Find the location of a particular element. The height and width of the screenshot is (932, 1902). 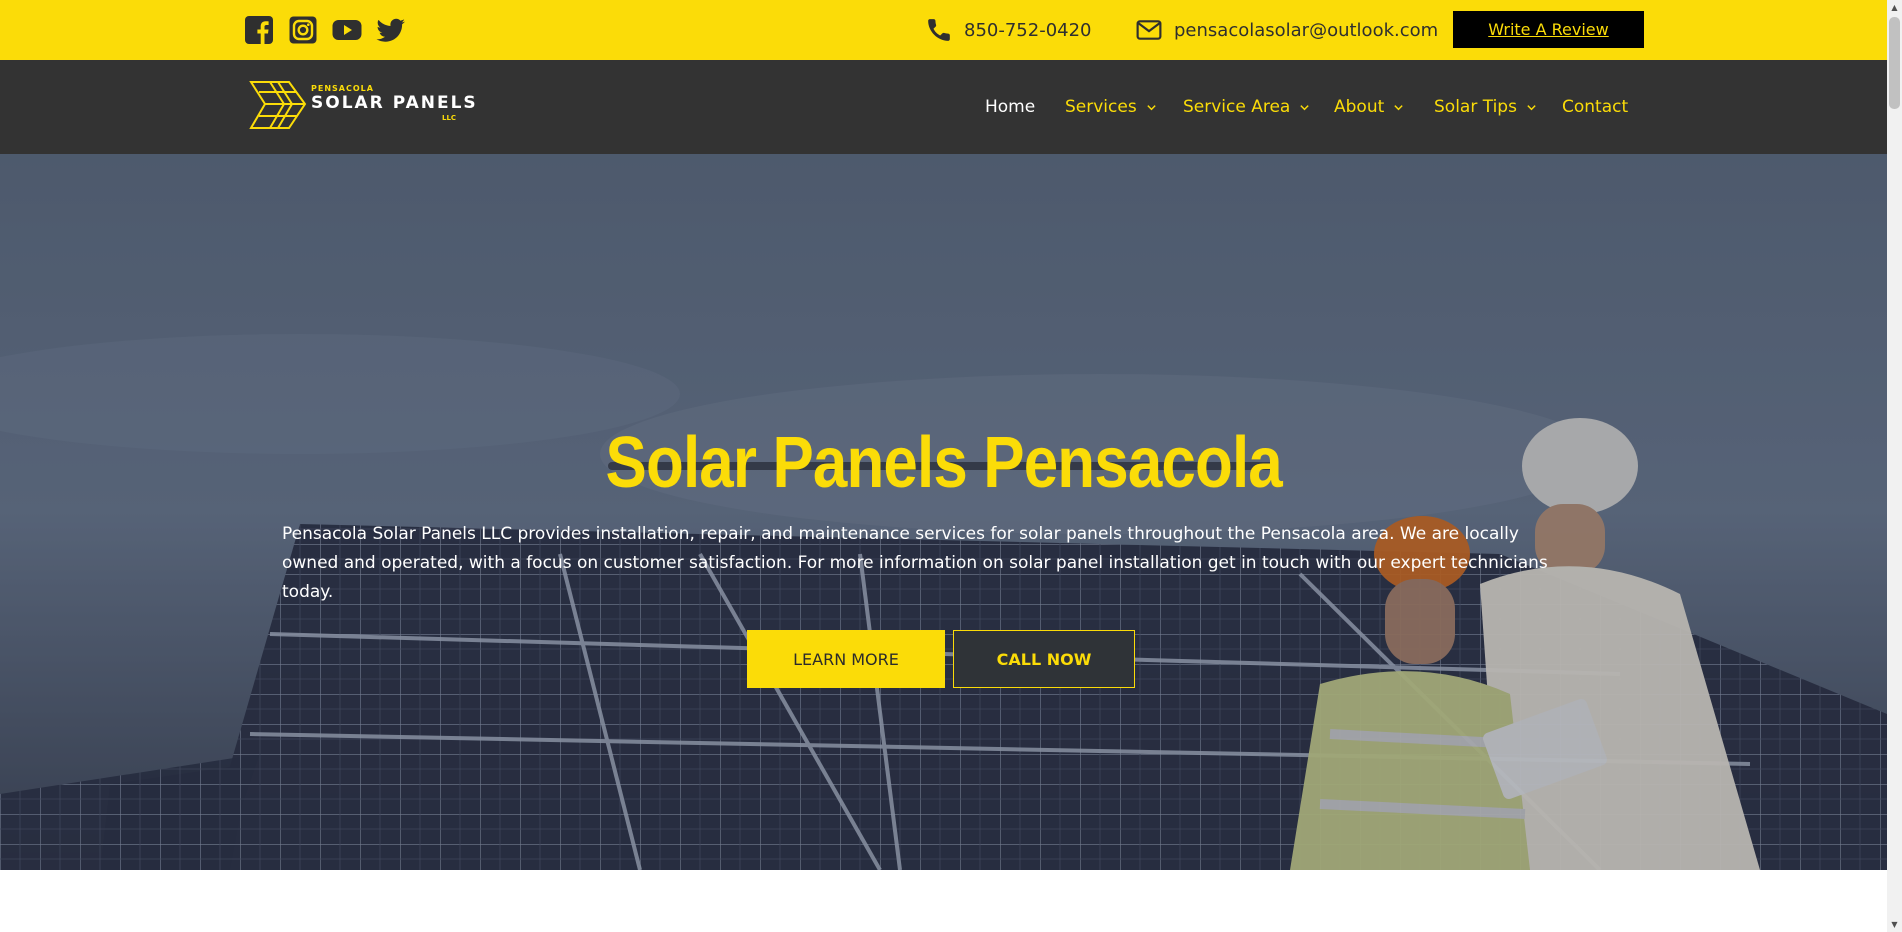

nav-item-solar-tips: Solar Tips is located at coordinates (1485, 107).